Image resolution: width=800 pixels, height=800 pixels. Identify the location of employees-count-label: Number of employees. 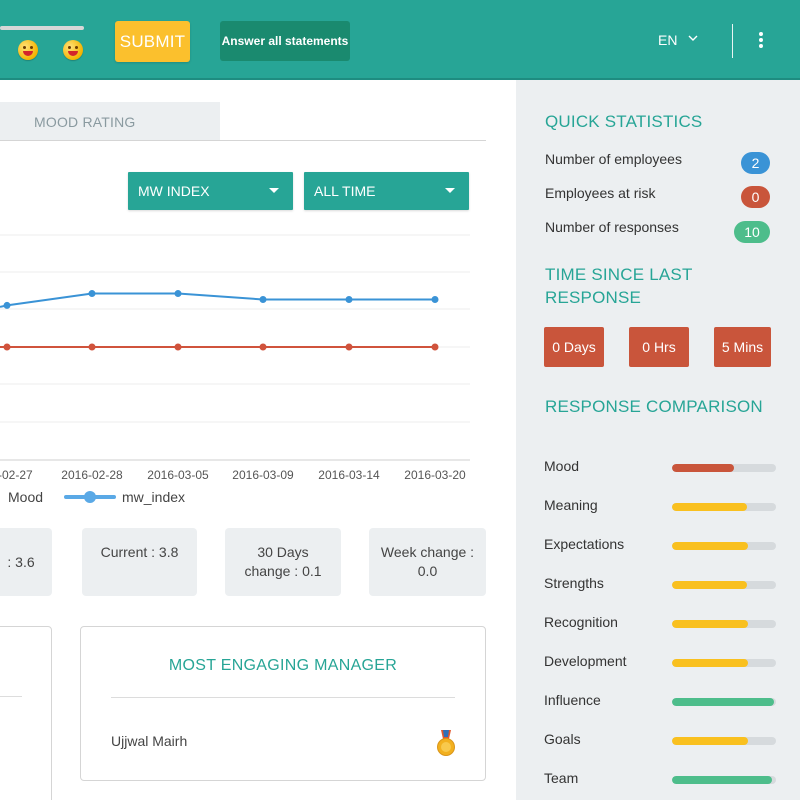
(613, 159).